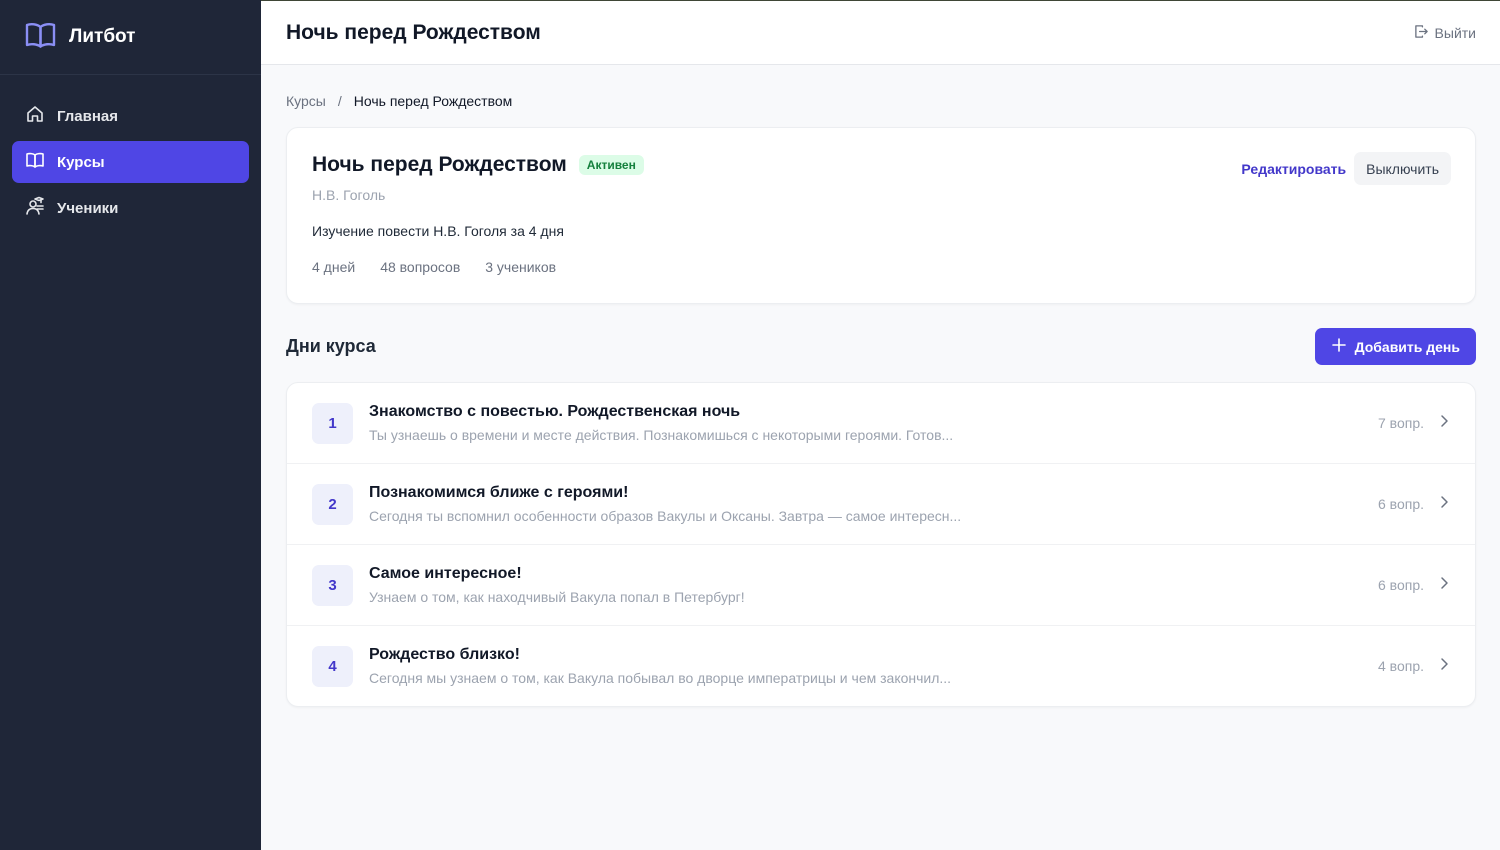 The width and height of the screenshot is (1500, 850). I want to click on day-title: Рождество близко!, so click(444, 654).